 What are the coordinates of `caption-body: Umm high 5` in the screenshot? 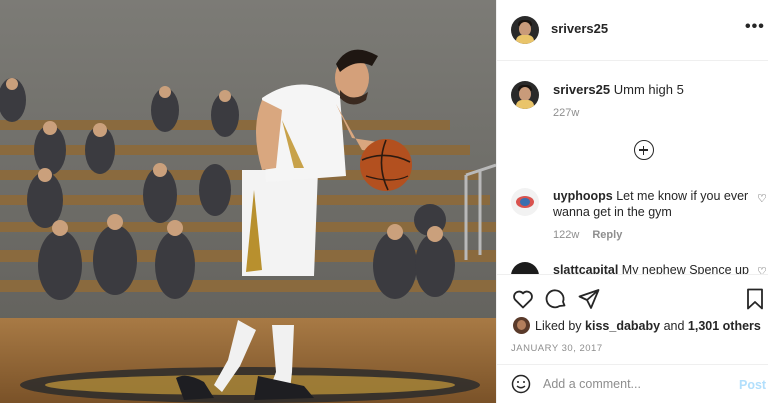 It's located at (648, 89).